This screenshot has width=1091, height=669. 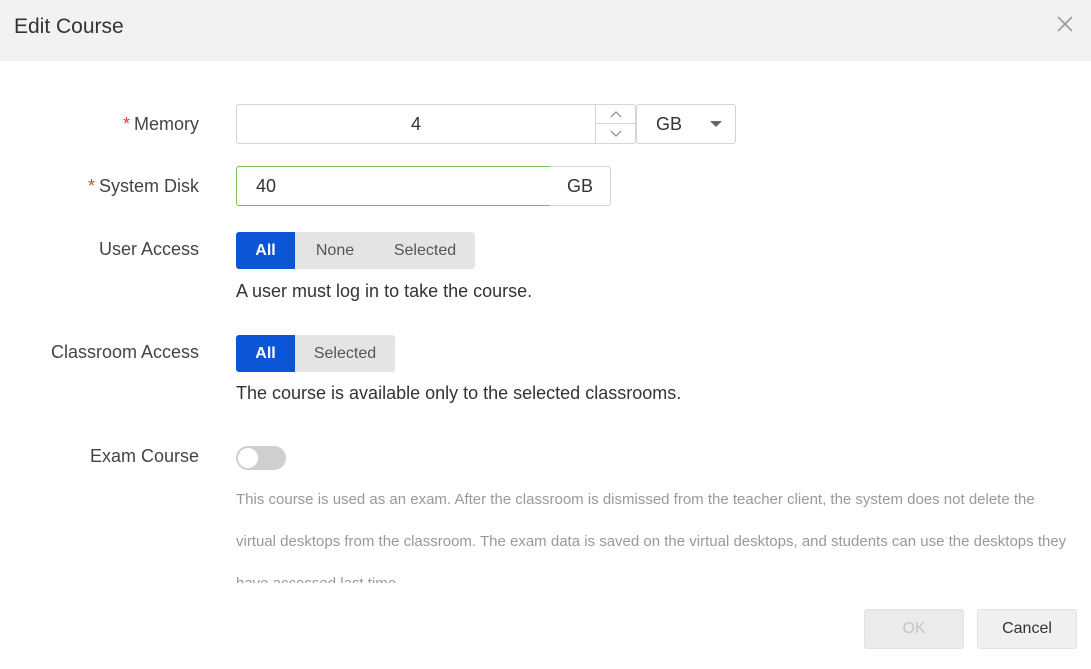 I want to click on cancel-button: Cancel, so click(x=1027, y=629).